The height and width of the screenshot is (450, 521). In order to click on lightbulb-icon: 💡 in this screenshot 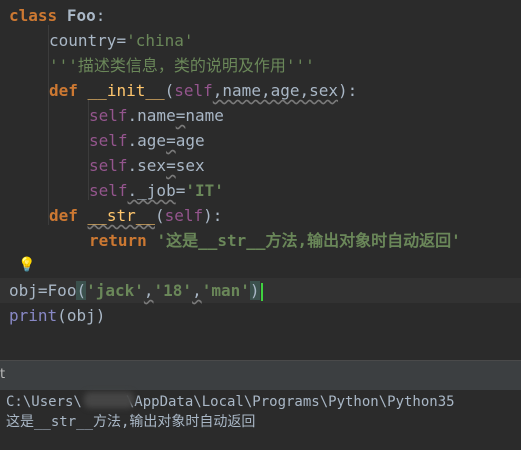, I will do `click(27, 265)`.